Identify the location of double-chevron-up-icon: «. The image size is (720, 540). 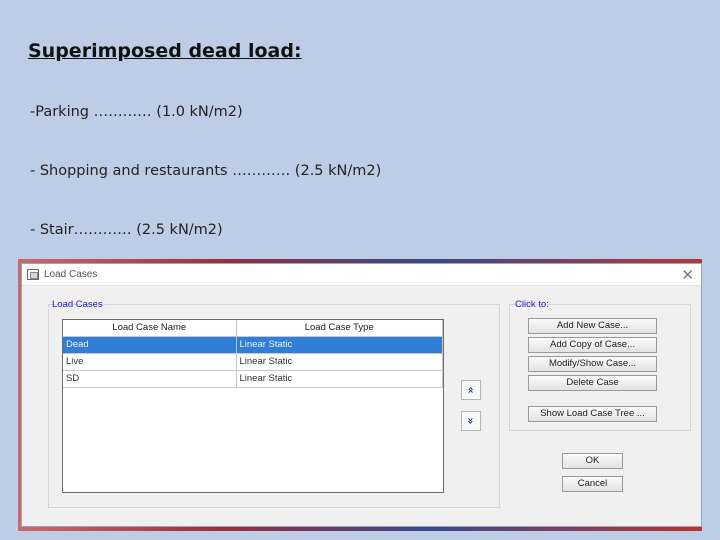
(471, 390).